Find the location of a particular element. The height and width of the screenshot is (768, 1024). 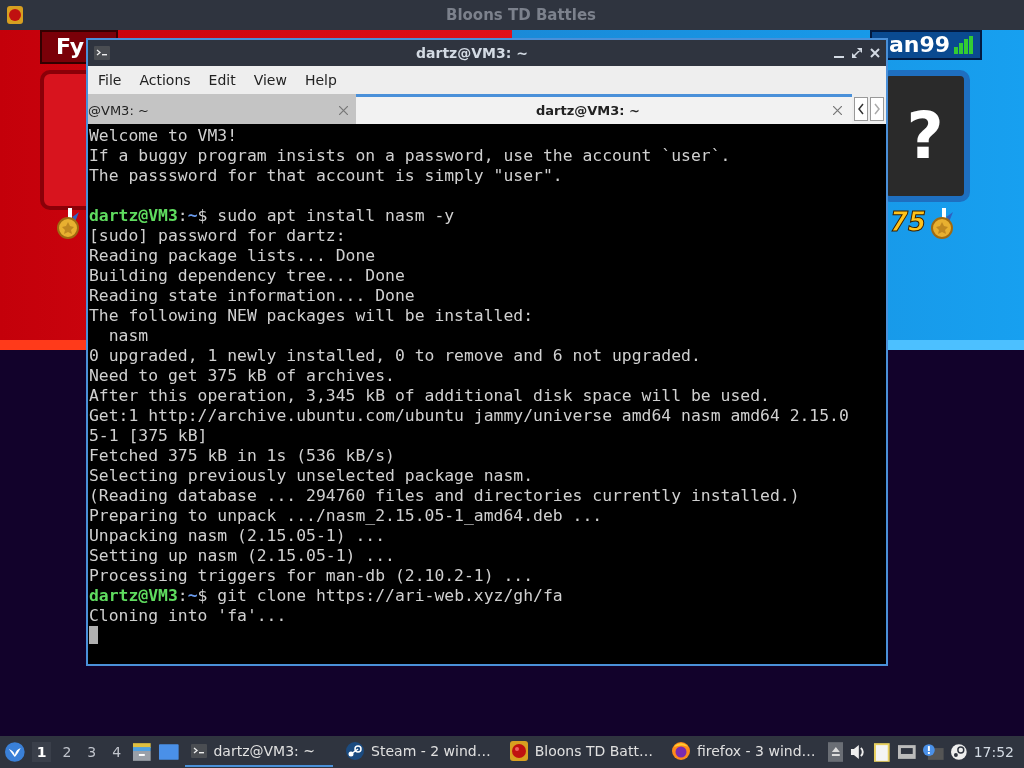

medal-count: 75 is located at coordinates (908, 222).